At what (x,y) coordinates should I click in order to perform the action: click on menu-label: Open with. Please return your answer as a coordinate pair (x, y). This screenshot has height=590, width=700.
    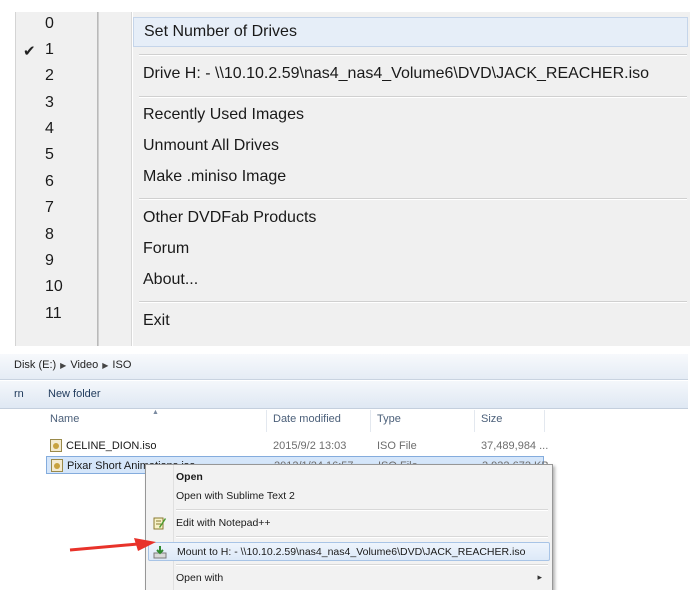
    Looking at the image, I should click on (200, 578).